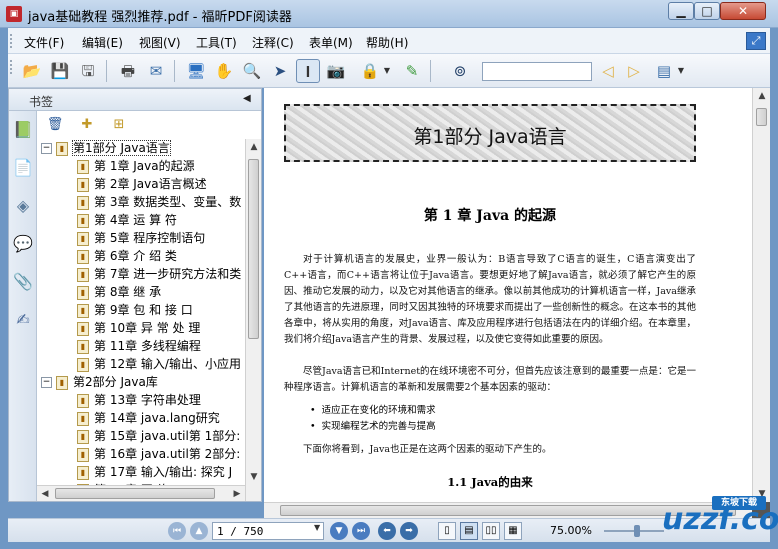  What do you see at coordinates (127, 256) in the screenshot?
I see `bookmark-chapter-item: ▮ 第 6章 介 绍 类` at bounding box center [127, 256].